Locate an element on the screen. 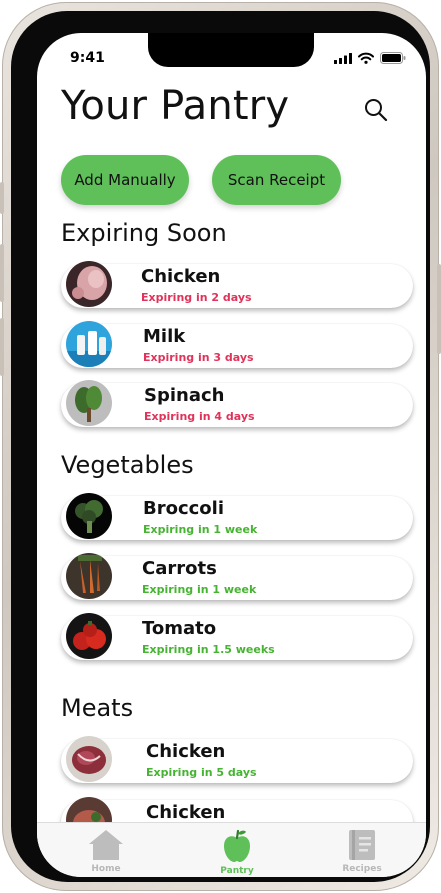 This screenshot has width=441, height=893. mute-switch is located at coordinates (2, 198).